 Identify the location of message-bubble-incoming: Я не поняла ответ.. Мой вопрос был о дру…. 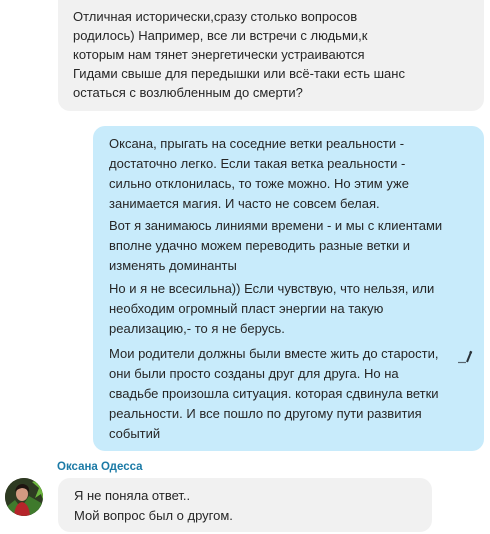
(245, 505).